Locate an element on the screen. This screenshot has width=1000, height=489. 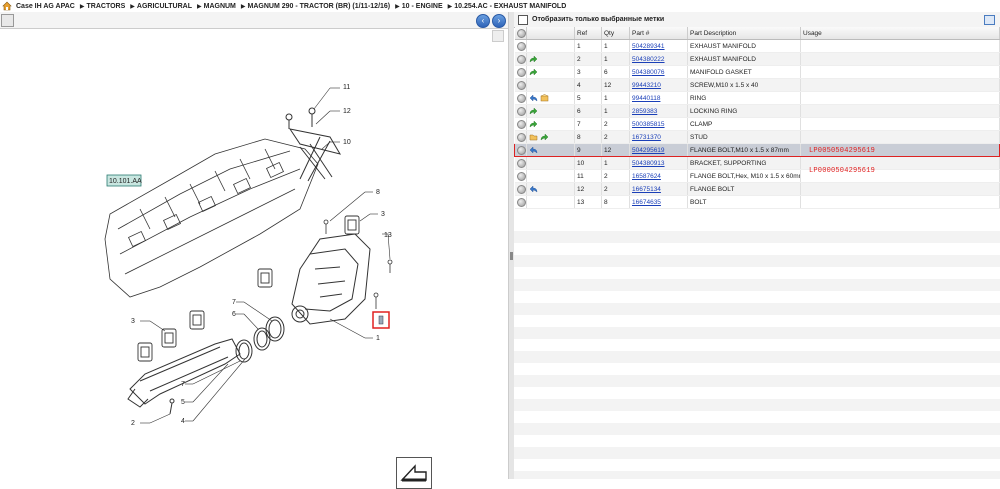
column-header: Part Description is located at coordinates (744, 33).